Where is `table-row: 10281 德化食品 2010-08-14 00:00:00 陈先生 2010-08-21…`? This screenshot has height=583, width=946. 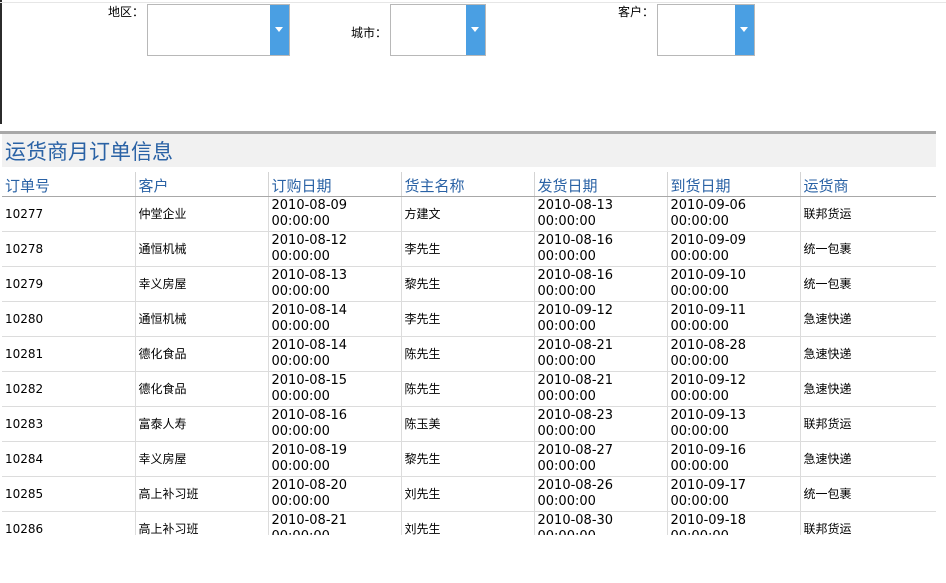 table-row: 10281 德化食品 2010-08-14 00:00:00 陈先生 2010-08-21… is located at coordinates (469, 354).